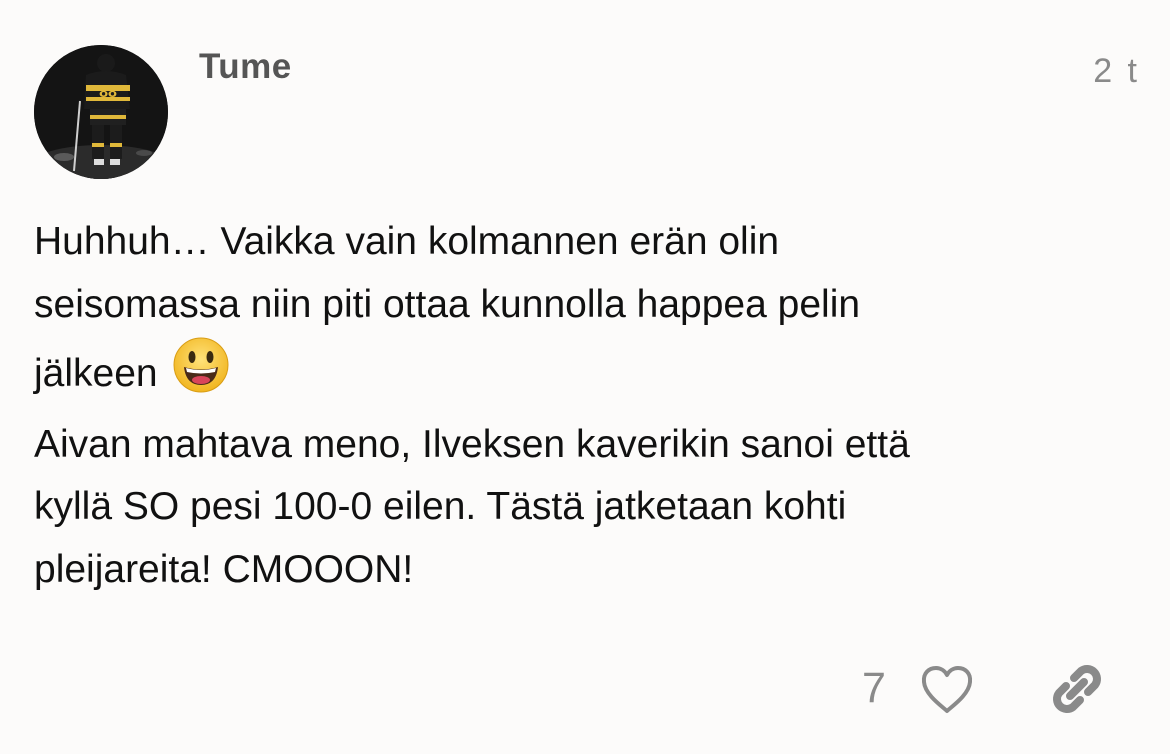  I want to click on heart-outline-icon, so click(947, 689).